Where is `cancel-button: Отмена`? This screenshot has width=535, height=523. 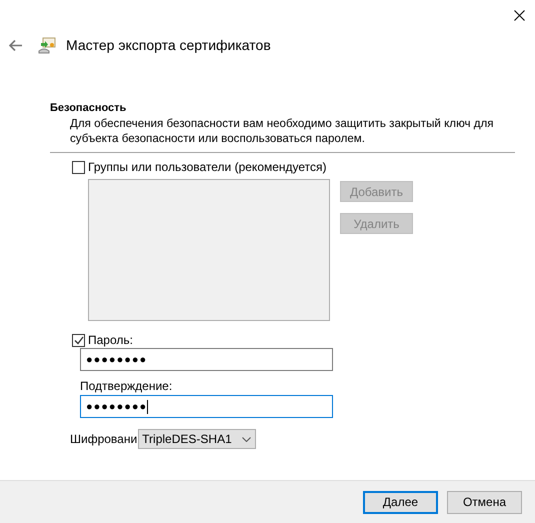 cancel-button: Отмена is located at coordinates (484, 502).